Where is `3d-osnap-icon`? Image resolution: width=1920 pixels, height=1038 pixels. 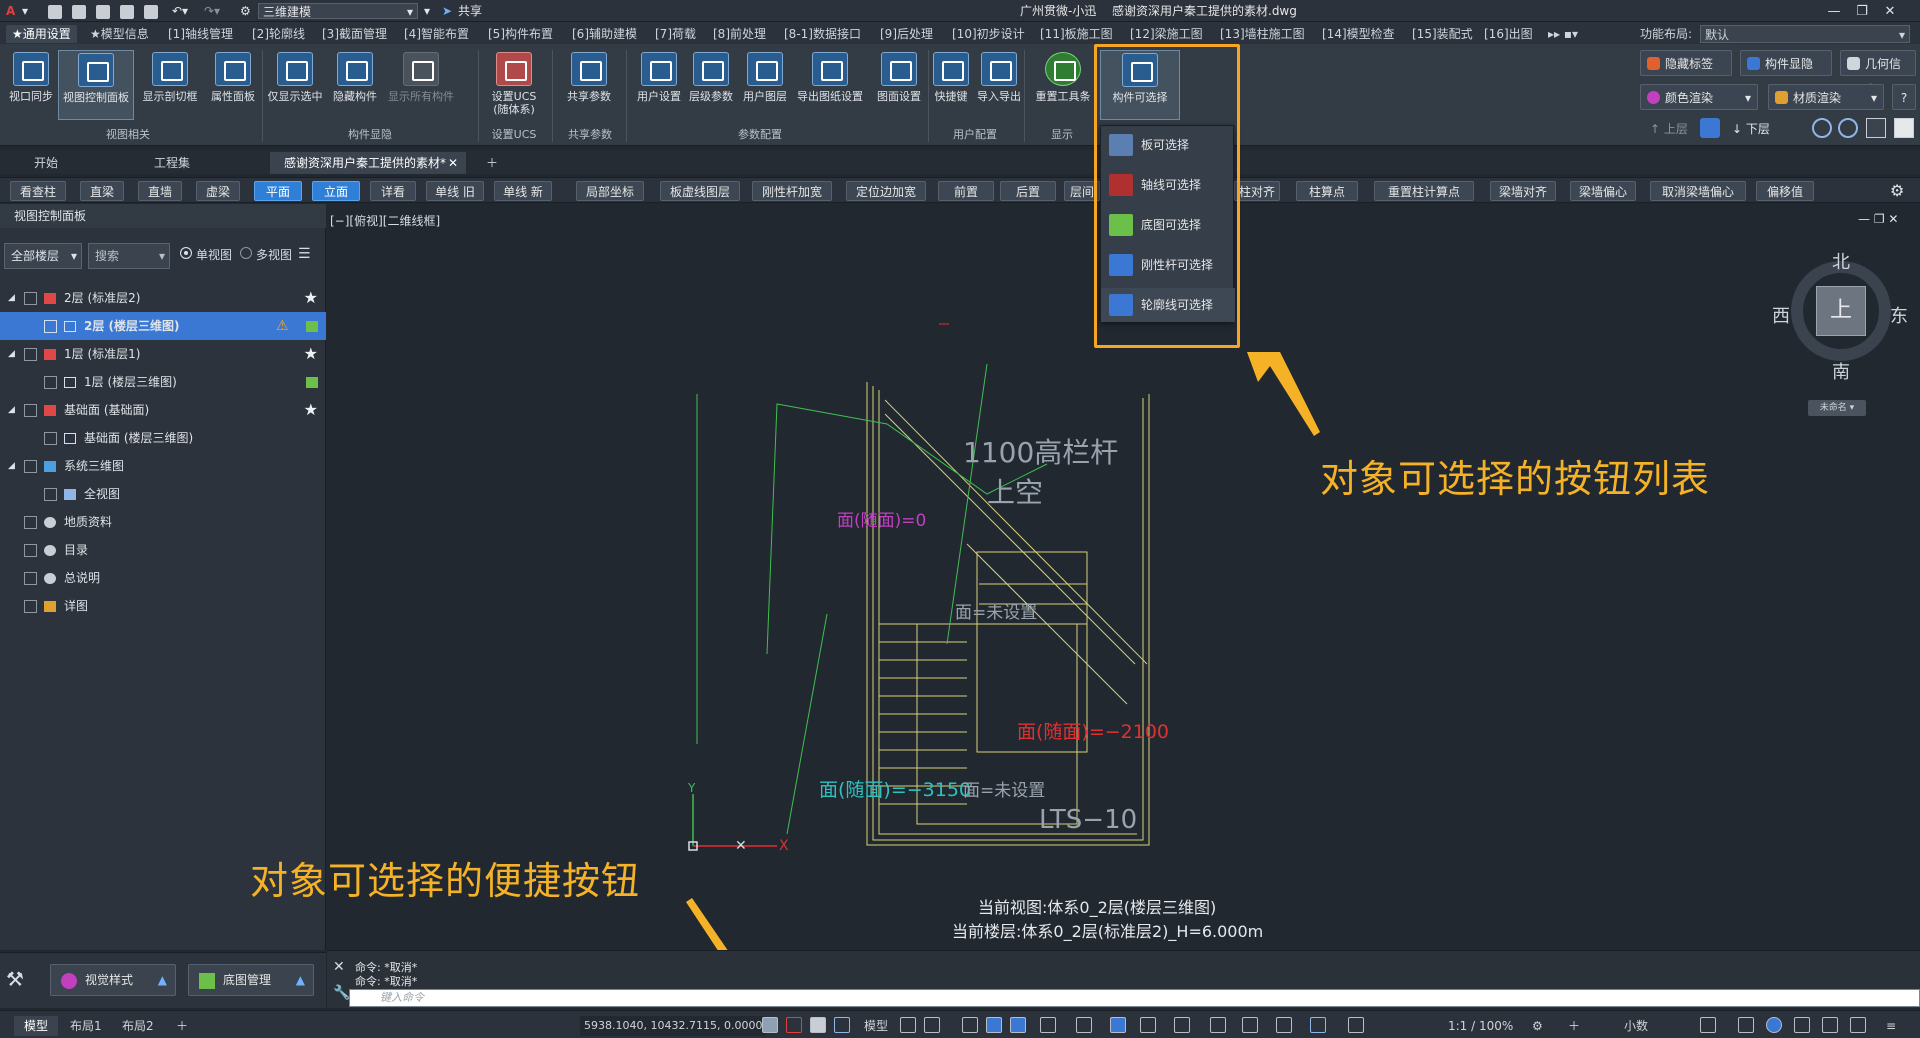 3d-osnap-icon is located at coordinates (1218, 1025).